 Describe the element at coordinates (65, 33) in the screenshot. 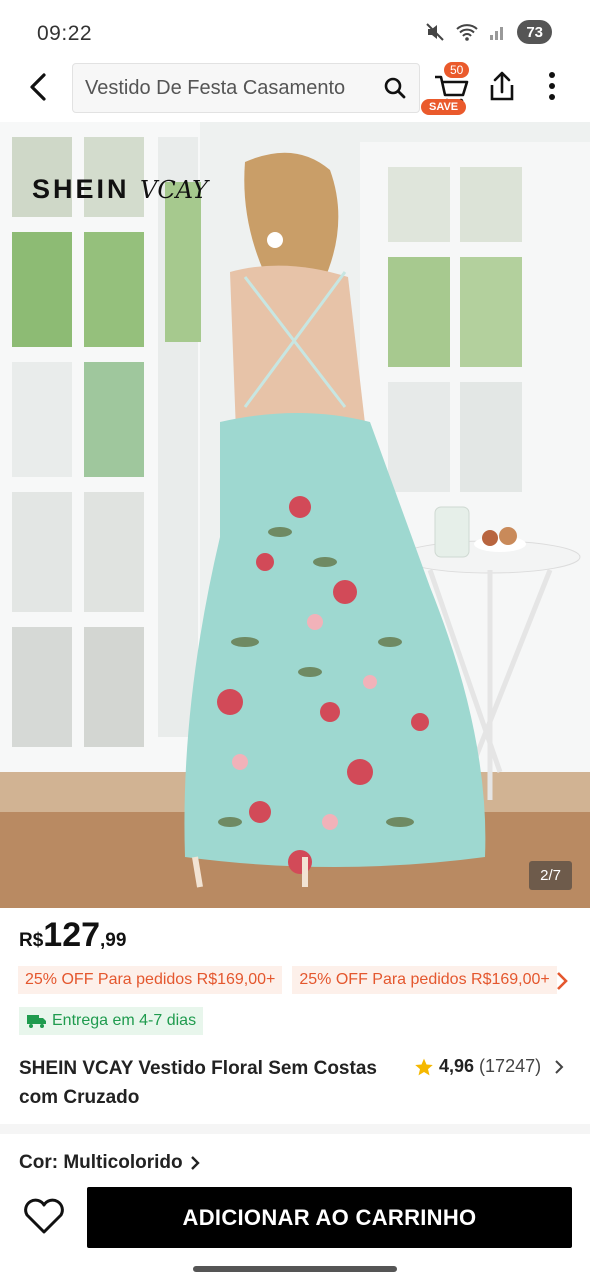

I see `status-time: 09:22` at that location.